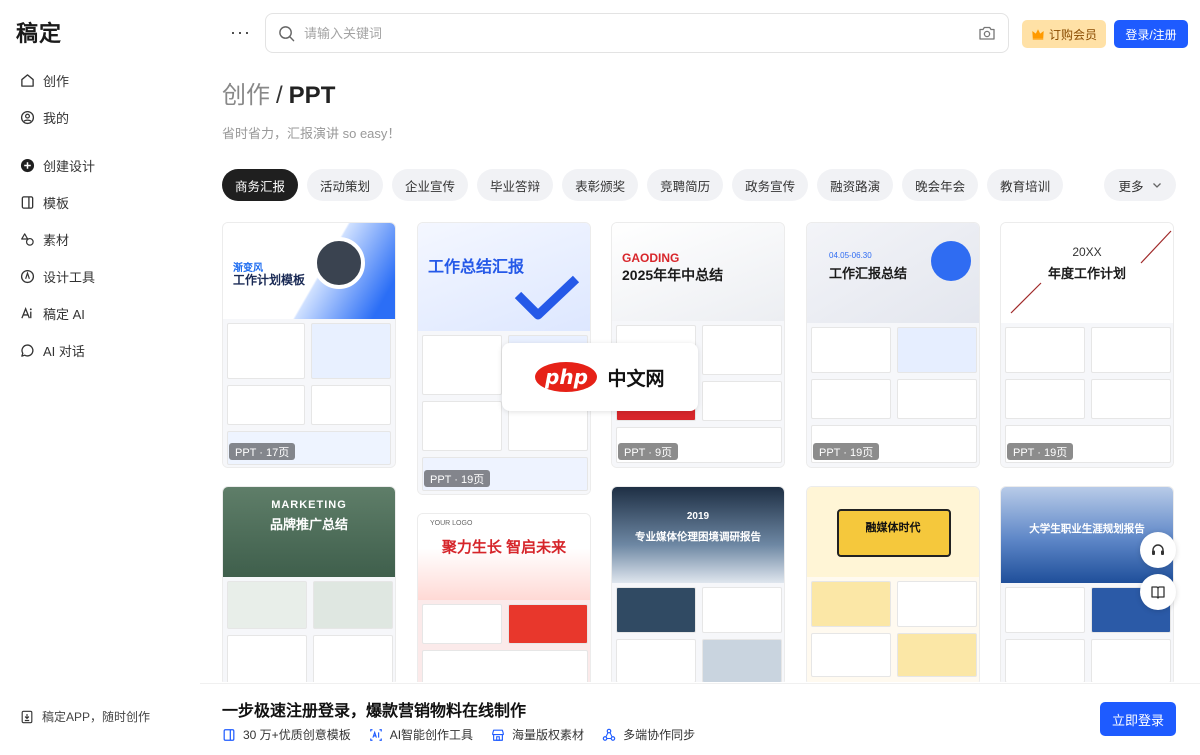  Describe the element at coordinates (44, 117) in the screenshot. I see `sidebar-item-mine: 我的` at that location.